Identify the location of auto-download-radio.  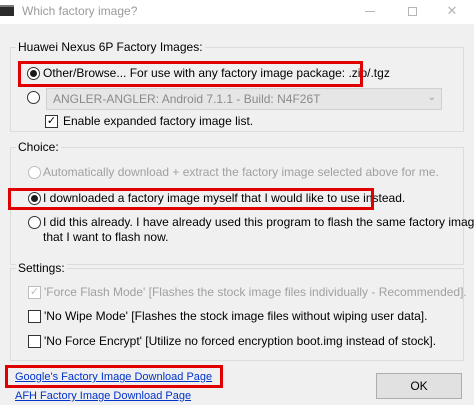
(34, 172).